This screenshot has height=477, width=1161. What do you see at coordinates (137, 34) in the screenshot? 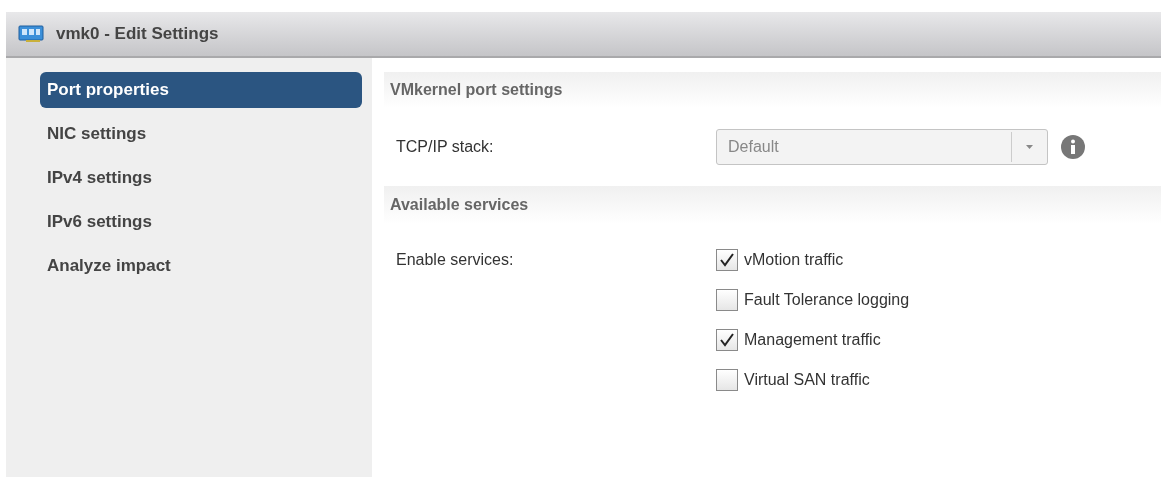
I see `window-title: vmk0 - Edit Settings` at bounding box center [137, 34].